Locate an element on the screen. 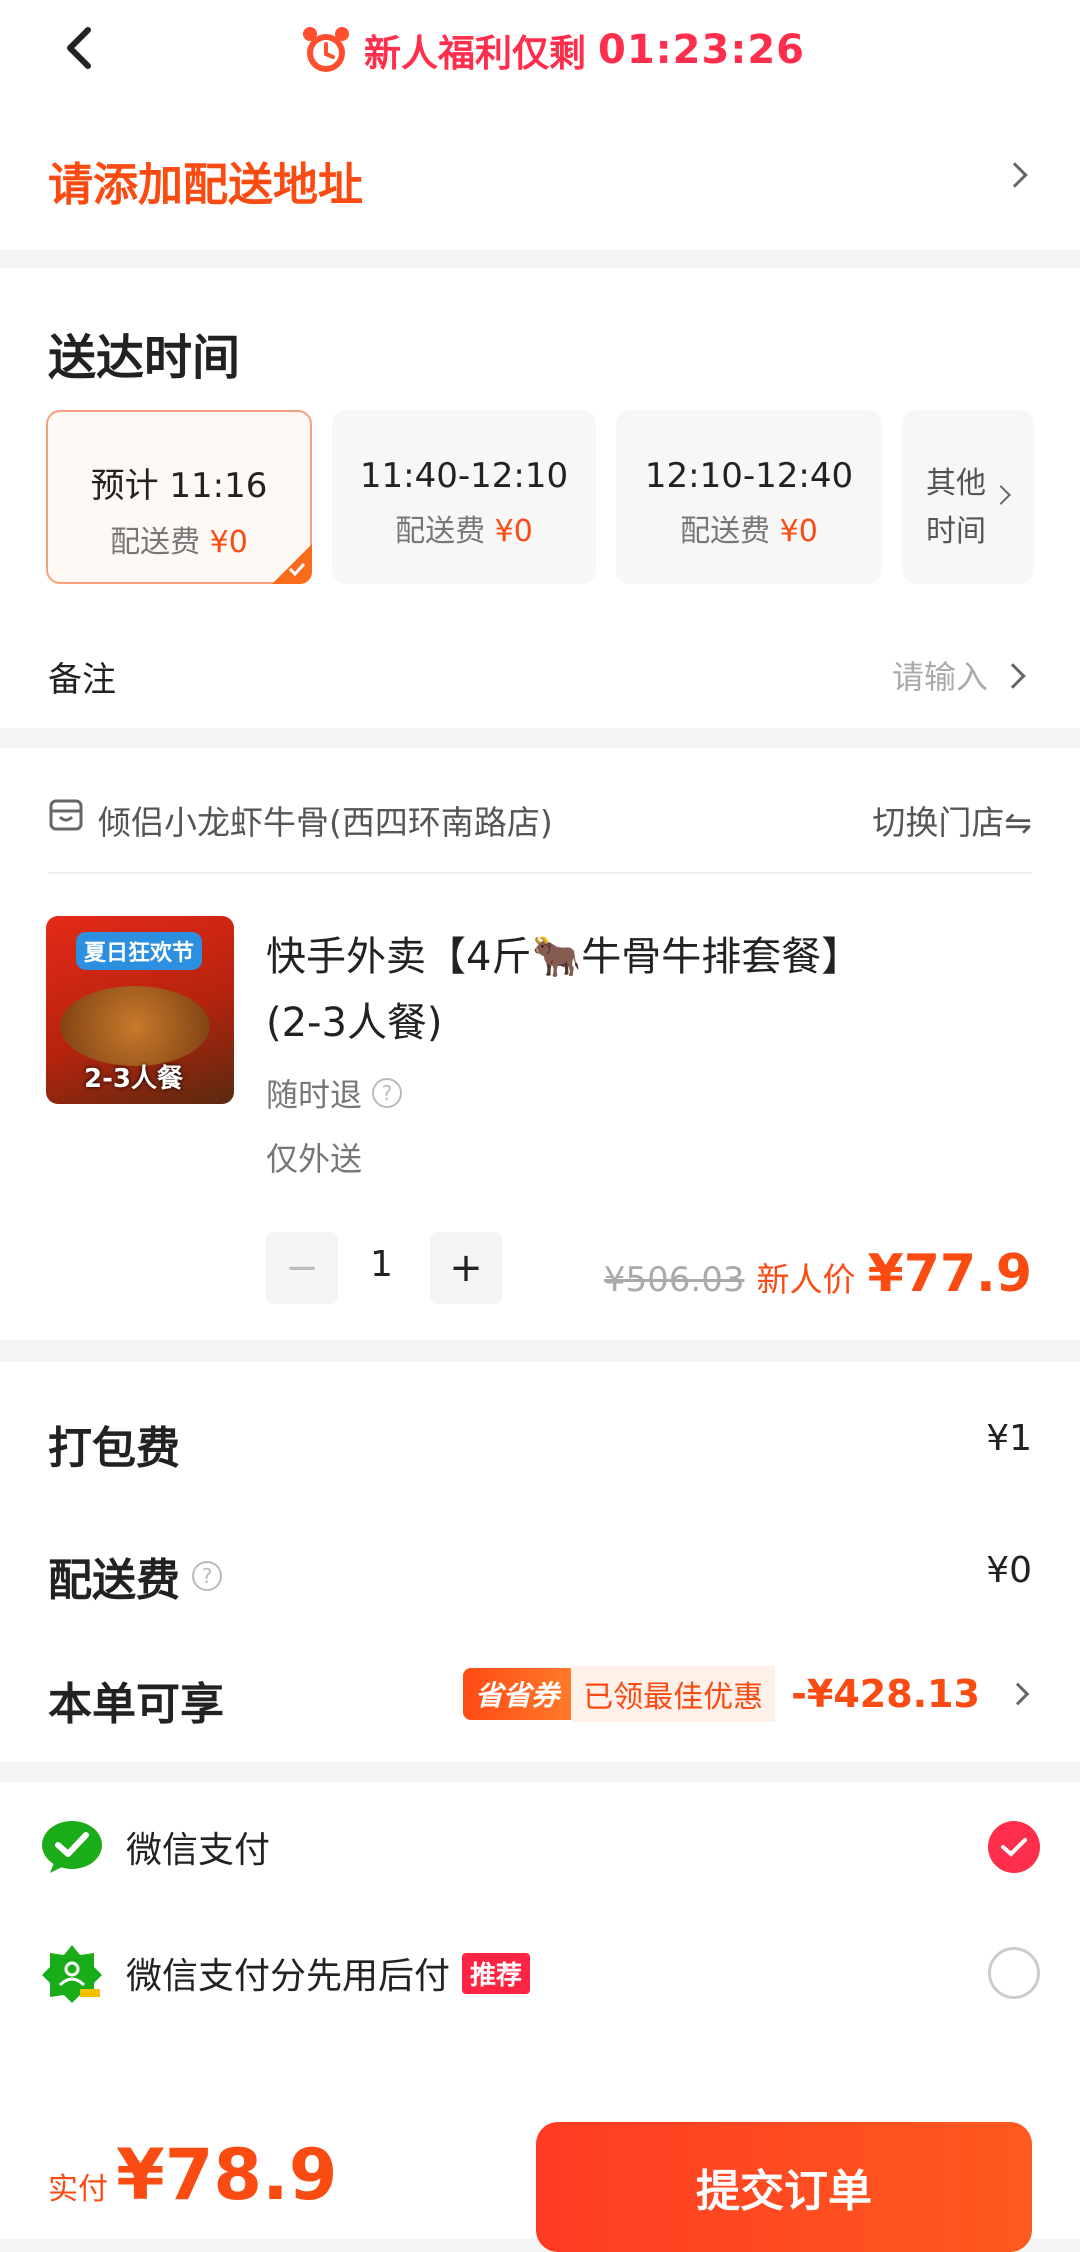 The width and height of the screenshot is (1080, 2252). delivery-only: 仅外送 is located at coordinates (314, 1159).